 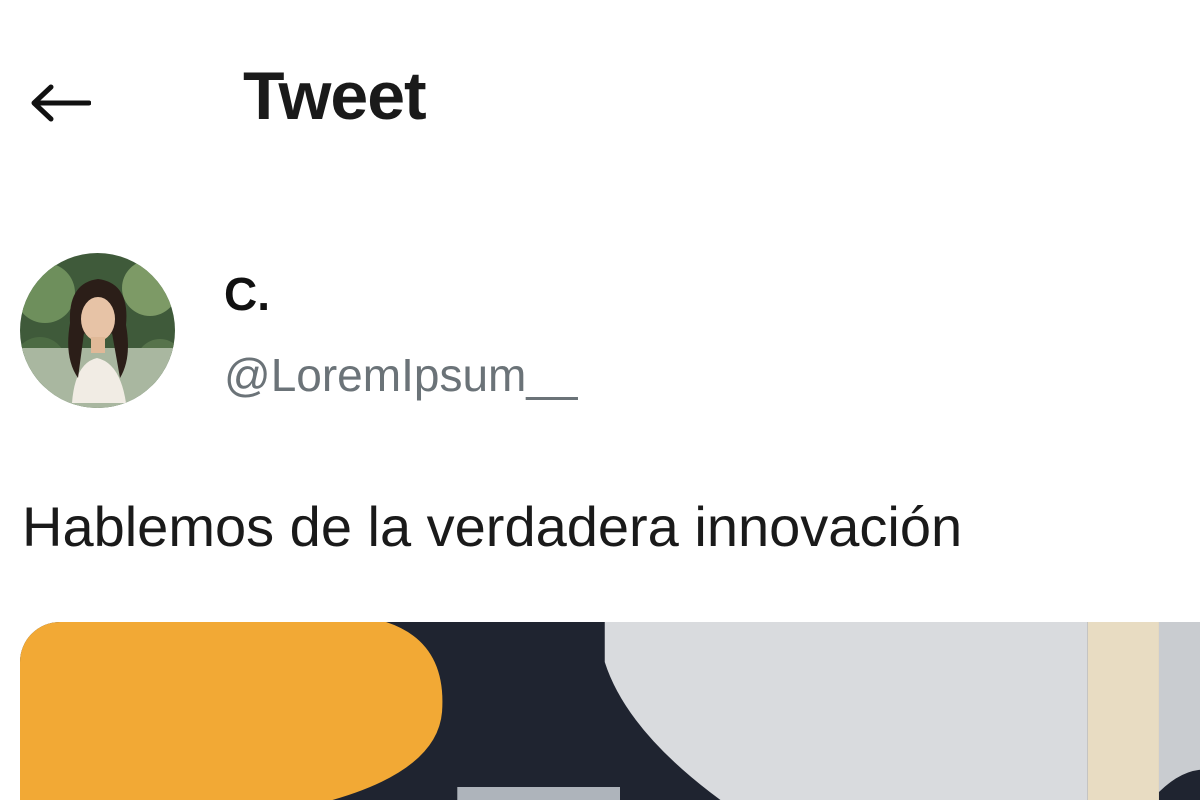 I want to click on tweet-text: Hablemos de la verdadera innovación, so click(x=492, y=526).